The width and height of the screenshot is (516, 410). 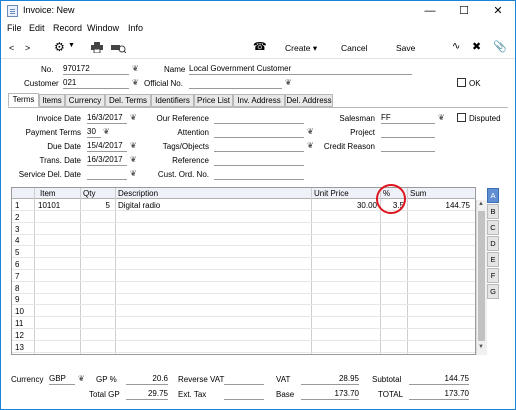 What do you see at coordinates (213, 100) in the screenshot?
I see `tab-price-list: Price List` at bounding box center [213, 100].